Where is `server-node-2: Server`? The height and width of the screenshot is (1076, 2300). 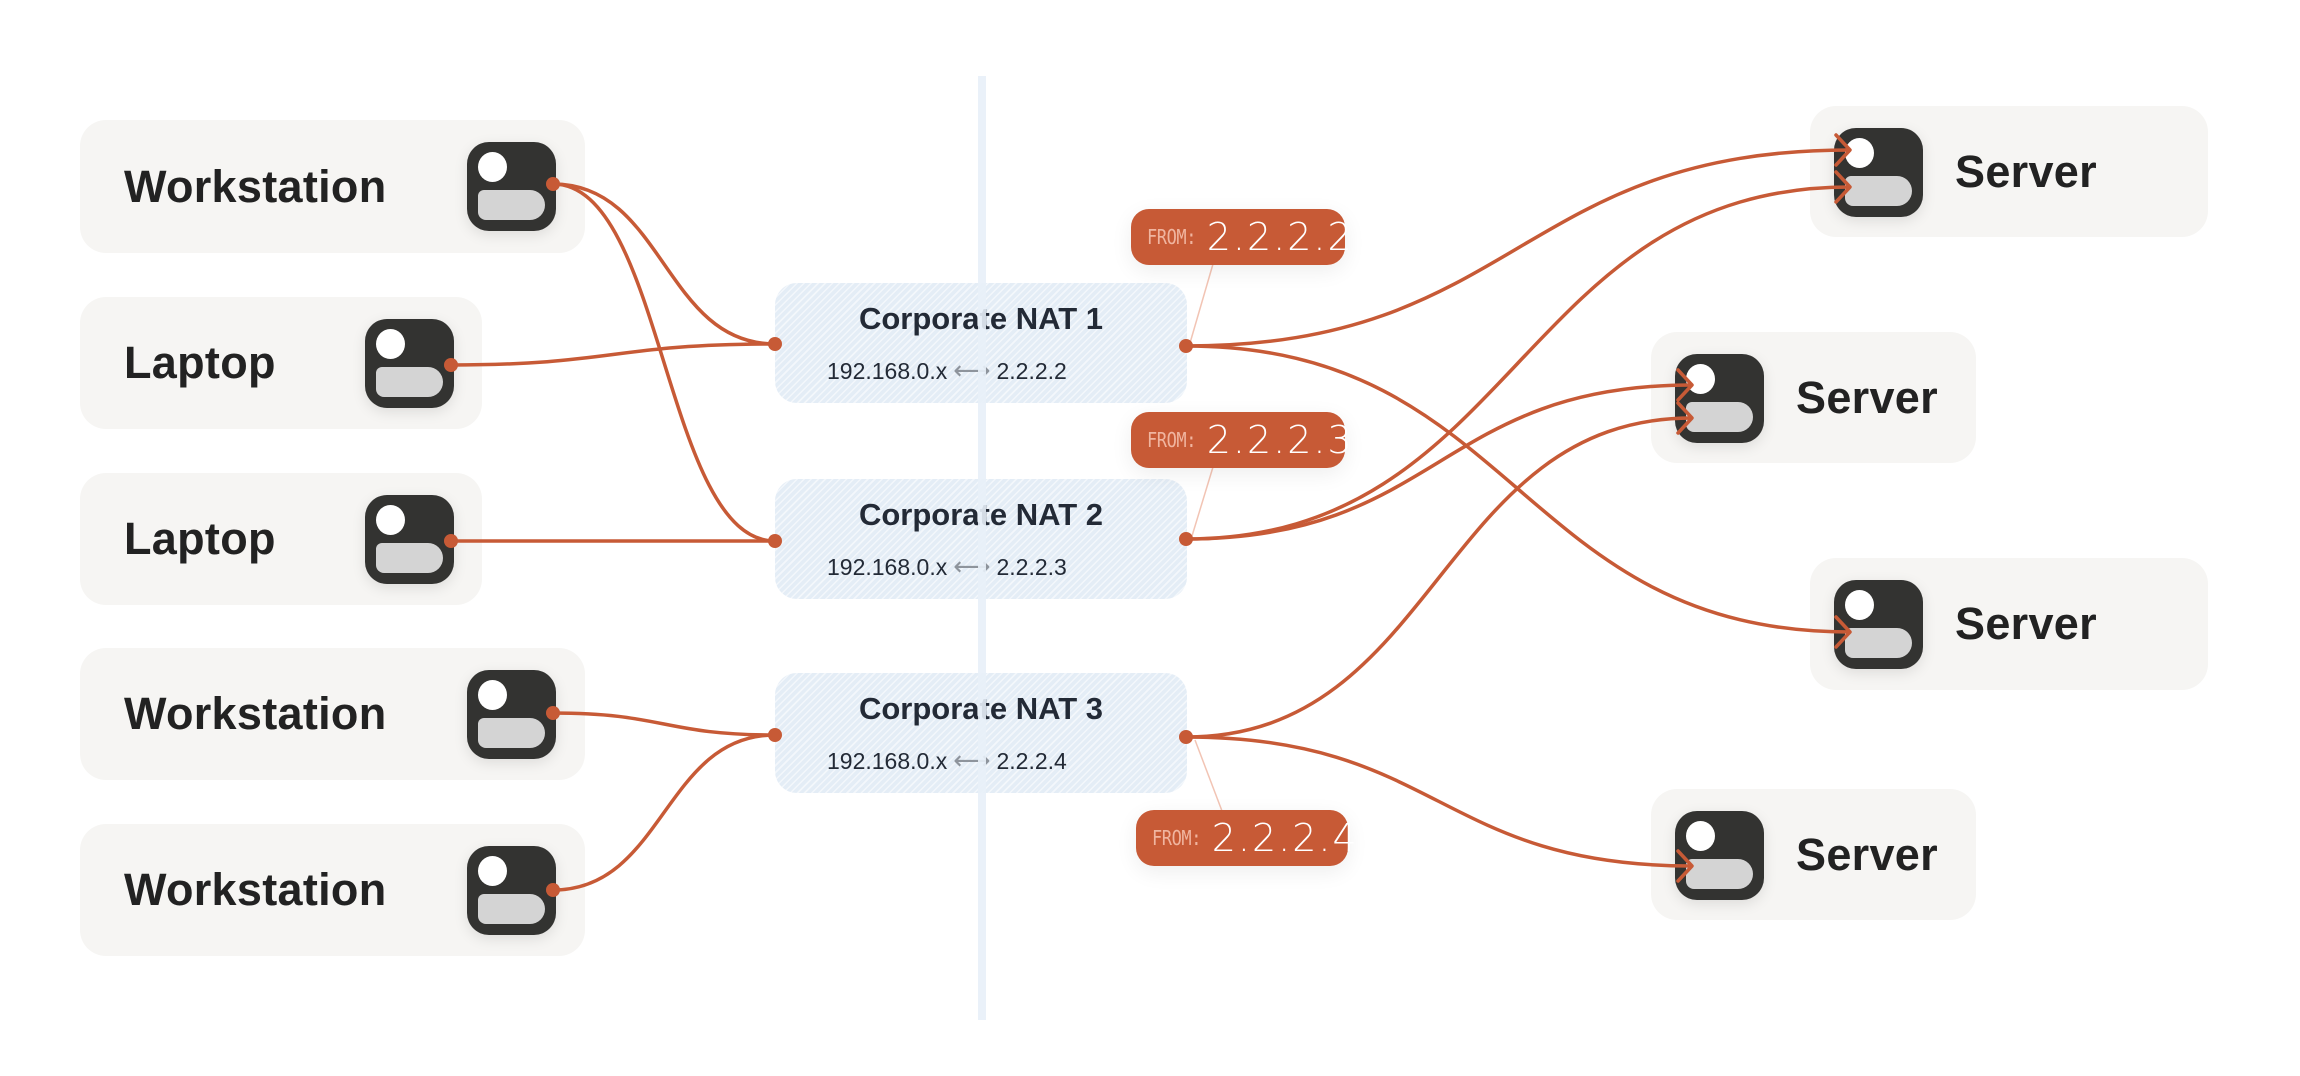
server-node-2: Server is located at coordinates (1813, 397).